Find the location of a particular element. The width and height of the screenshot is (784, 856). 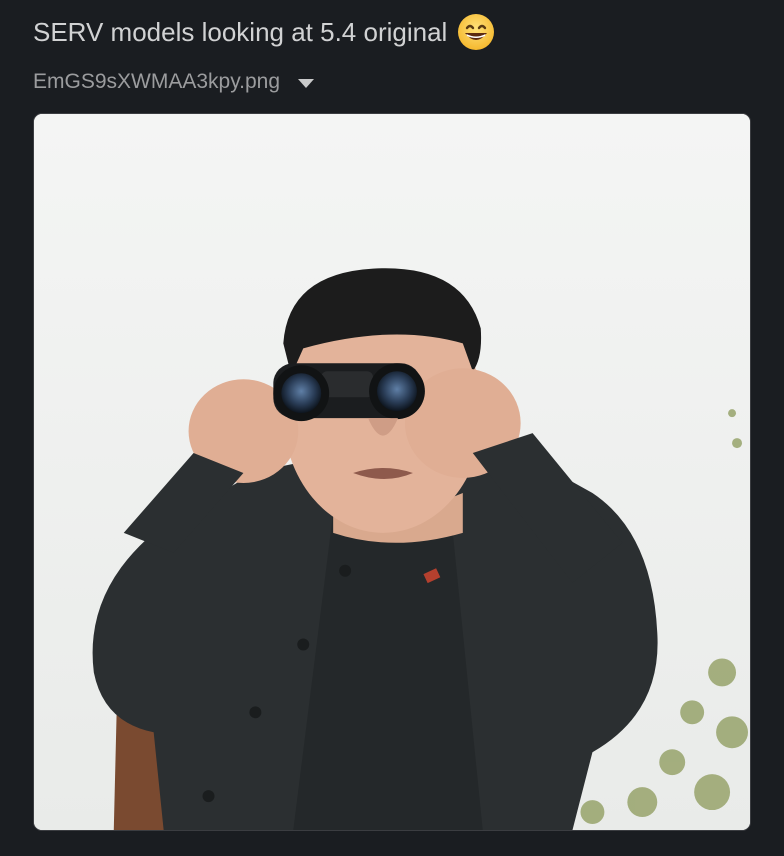

grinning-face-emoji-icon is located at coordinates (476, 32).